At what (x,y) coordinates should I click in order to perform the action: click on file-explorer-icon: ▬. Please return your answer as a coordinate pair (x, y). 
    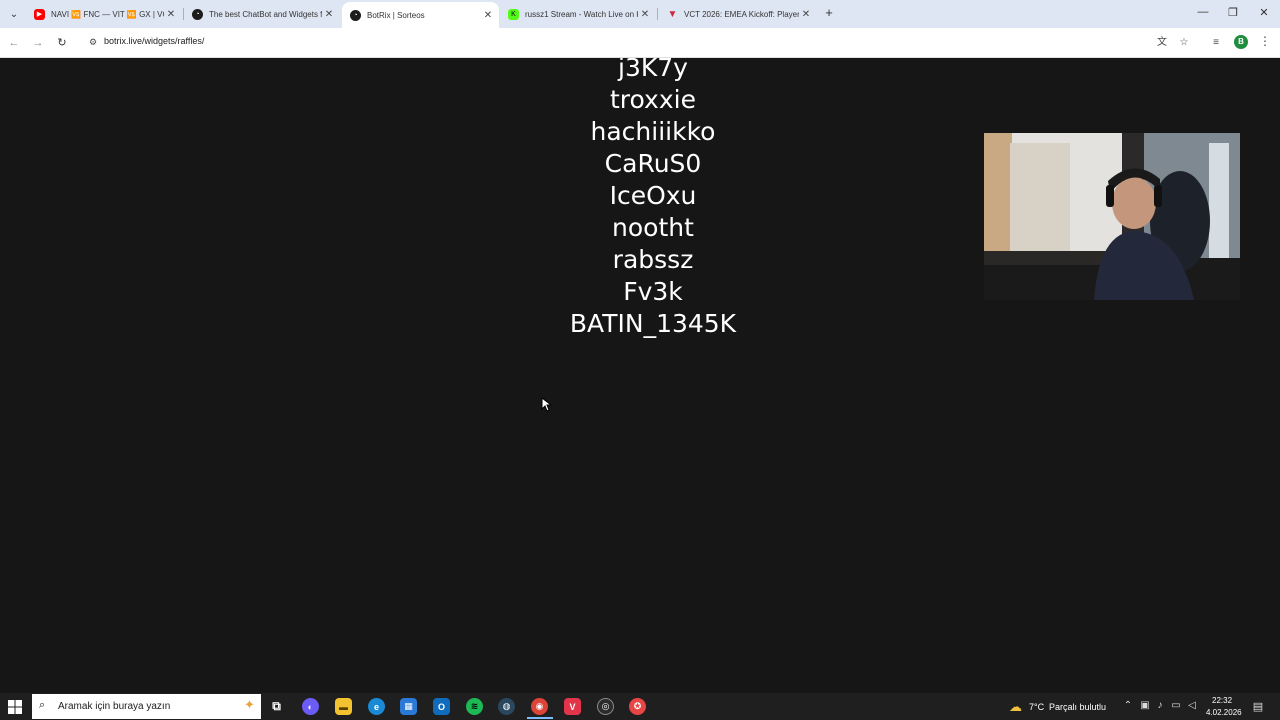
    Looking at the image, I should click on (343, 706).